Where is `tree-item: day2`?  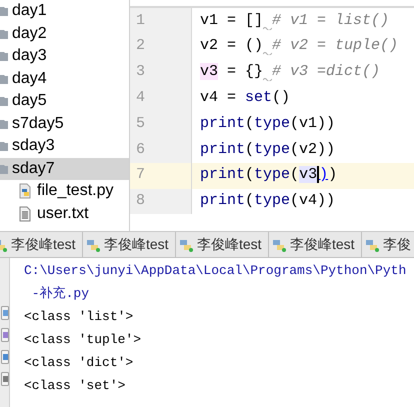
tree-item: day2 is located at coordinates (64, 33).